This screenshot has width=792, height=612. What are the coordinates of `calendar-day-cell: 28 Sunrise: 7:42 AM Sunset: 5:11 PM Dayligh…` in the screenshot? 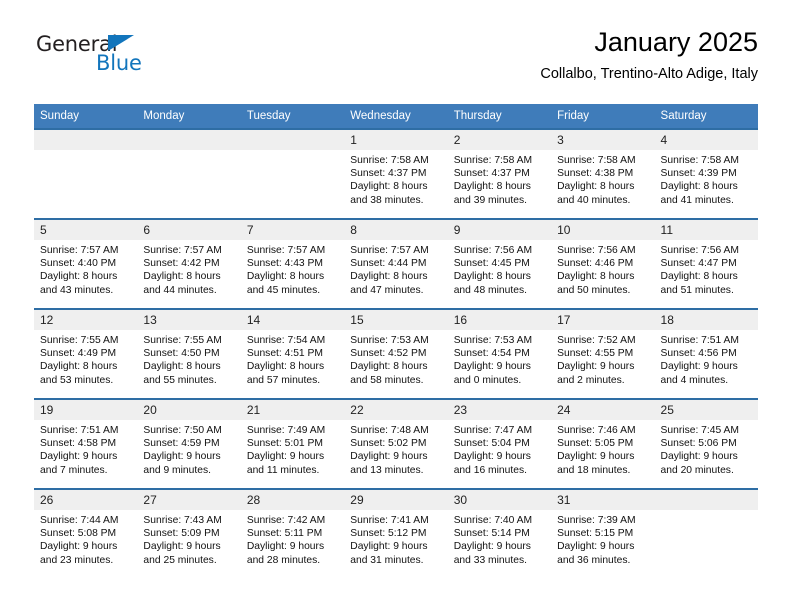 It's located at (292, 533).